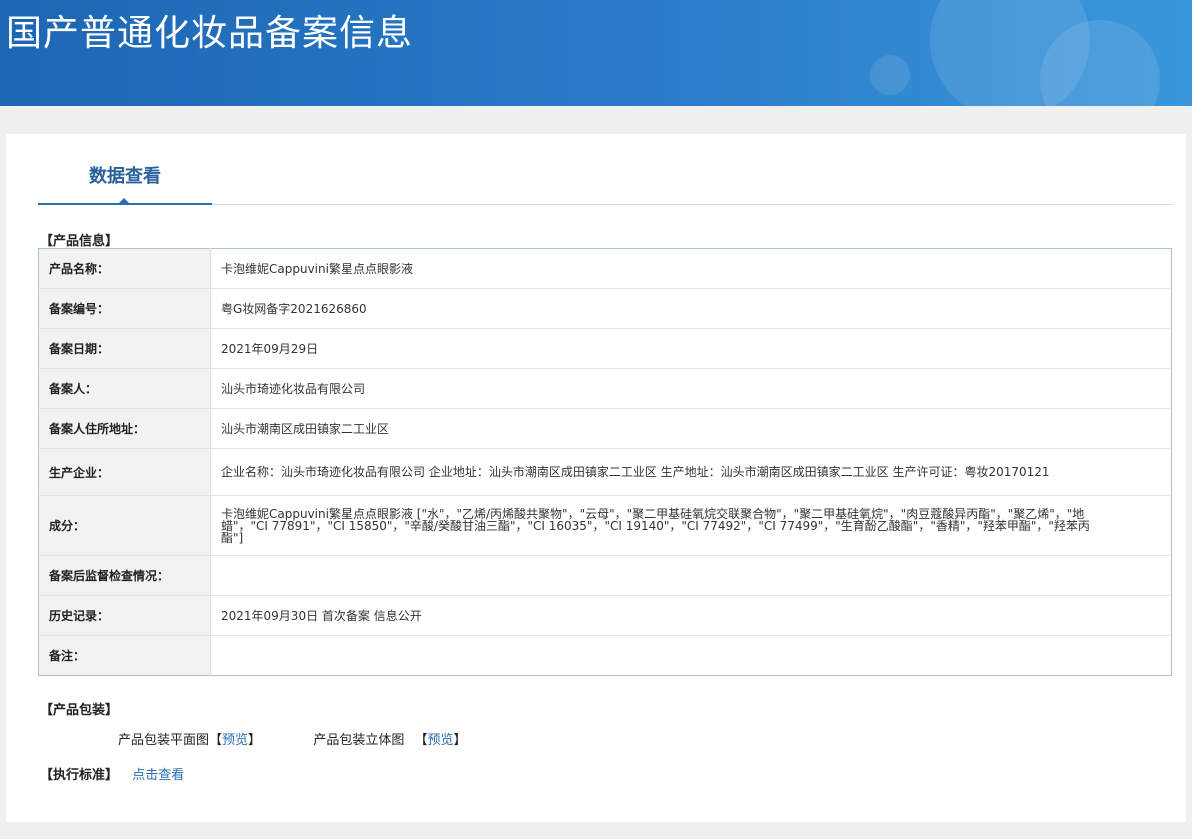 The image size is (1192, 839). What do you see at coordinates (125, 176) in the screenshot?
I see `tab-label: 数据查看` at bounding box center [125, 176].